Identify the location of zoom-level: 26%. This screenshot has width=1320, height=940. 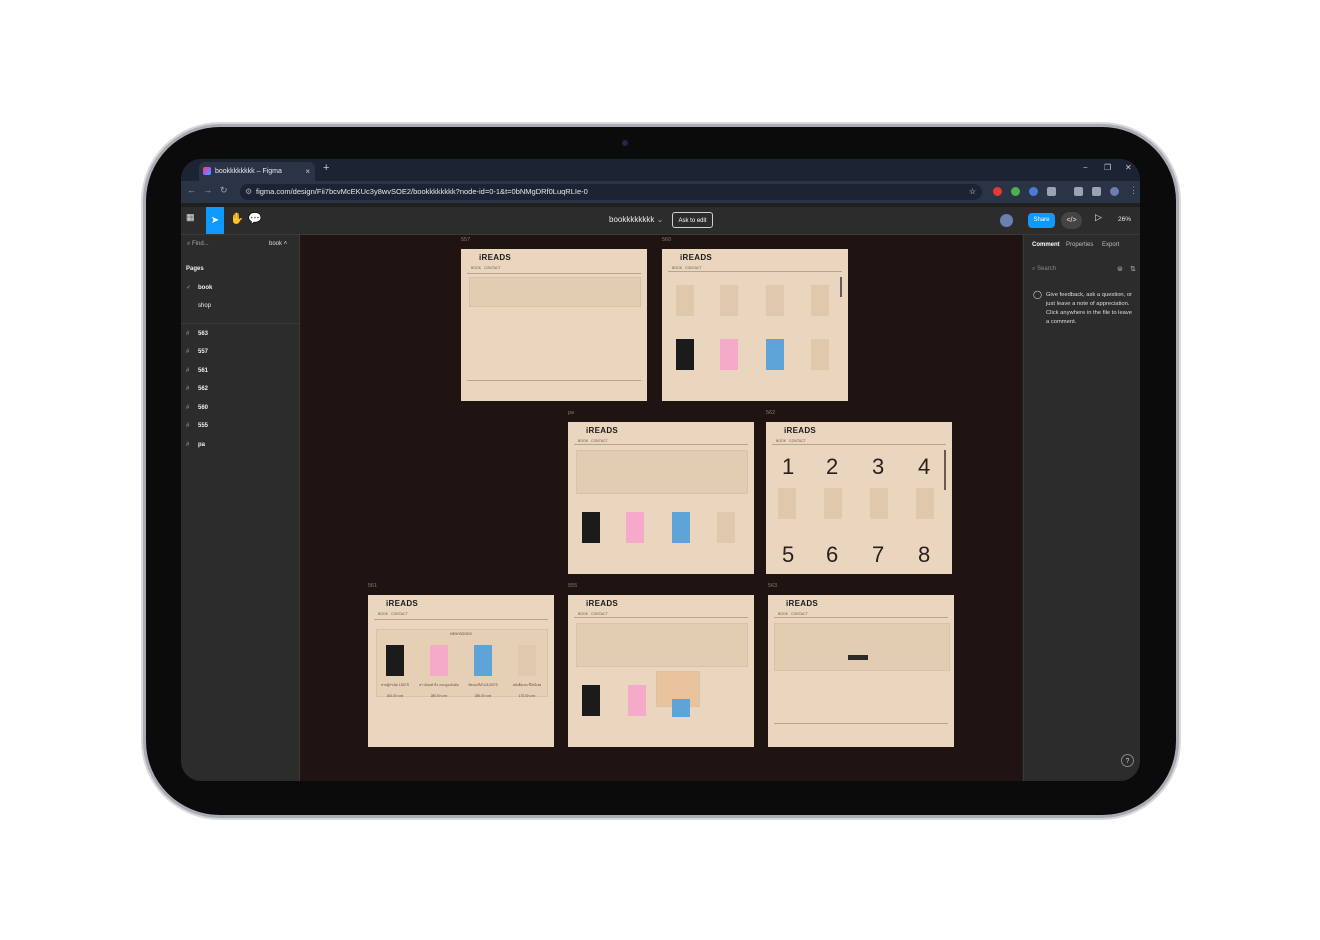
(1124, 219).